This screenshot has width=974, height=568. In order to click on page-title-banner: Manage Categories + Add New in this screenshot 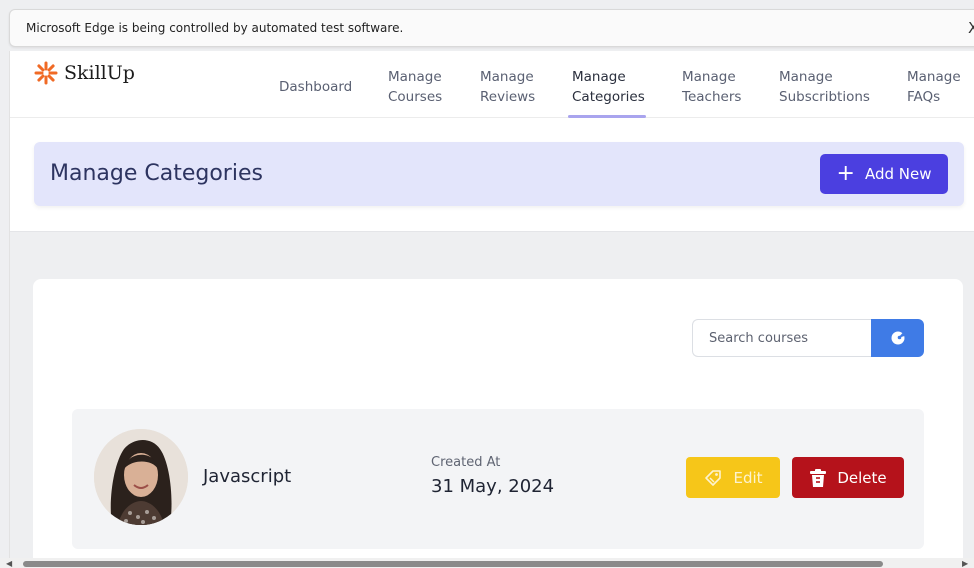, I will do `click(499, 174)`.